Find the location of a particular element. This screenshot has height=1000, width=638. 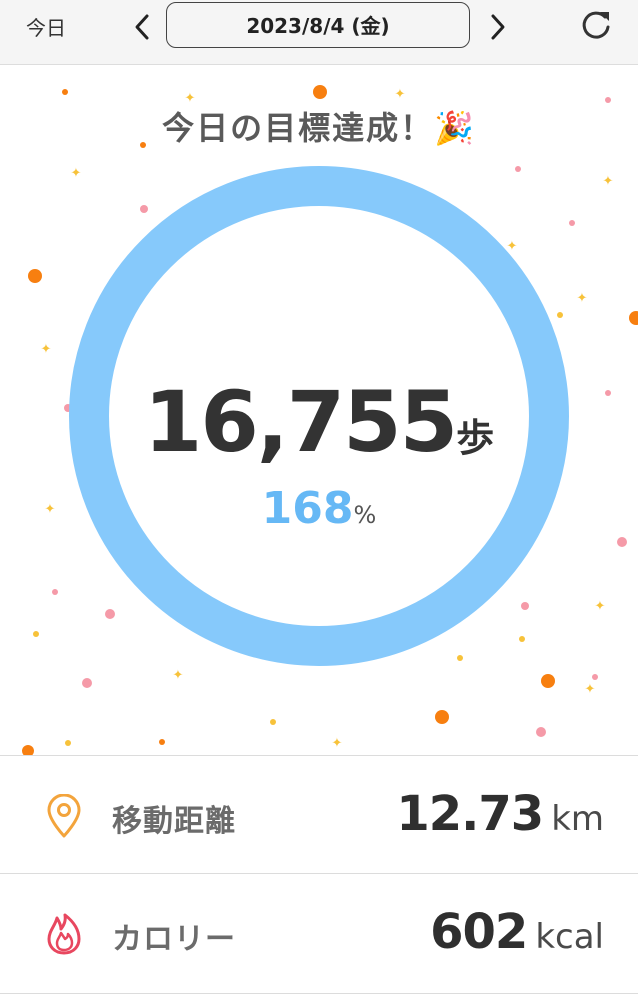

step-count: 16,755歩 is located at coordinates (319, 422).